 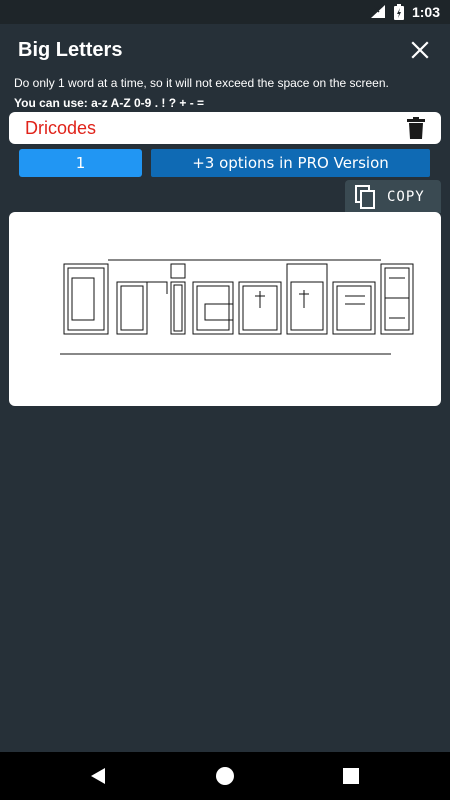 What do you see at coordinates (365, 196) in the screenshot?
I see `copy-icon` at bounding box center [365, 196].